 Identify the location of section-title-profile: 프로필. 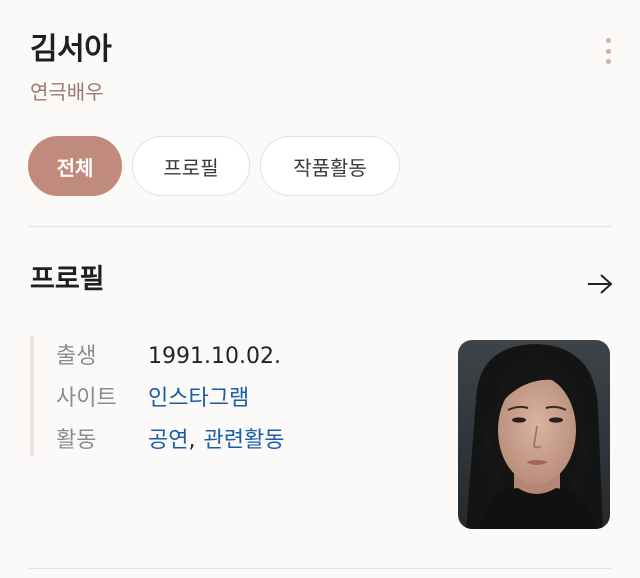
(67, 279).